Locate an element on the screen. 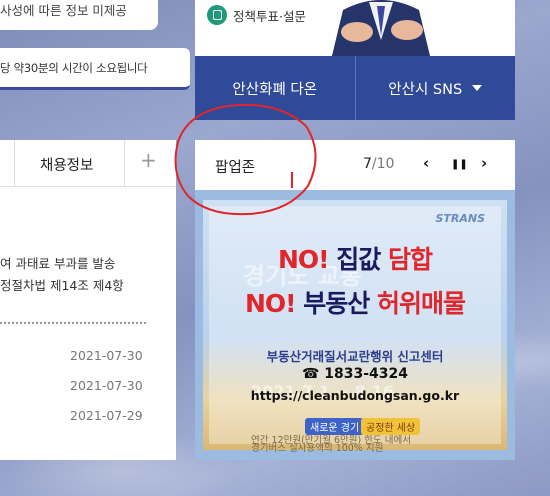 This screenshot has width=550, height=496. popup-current: 7 is located at coordinates (367, 164).